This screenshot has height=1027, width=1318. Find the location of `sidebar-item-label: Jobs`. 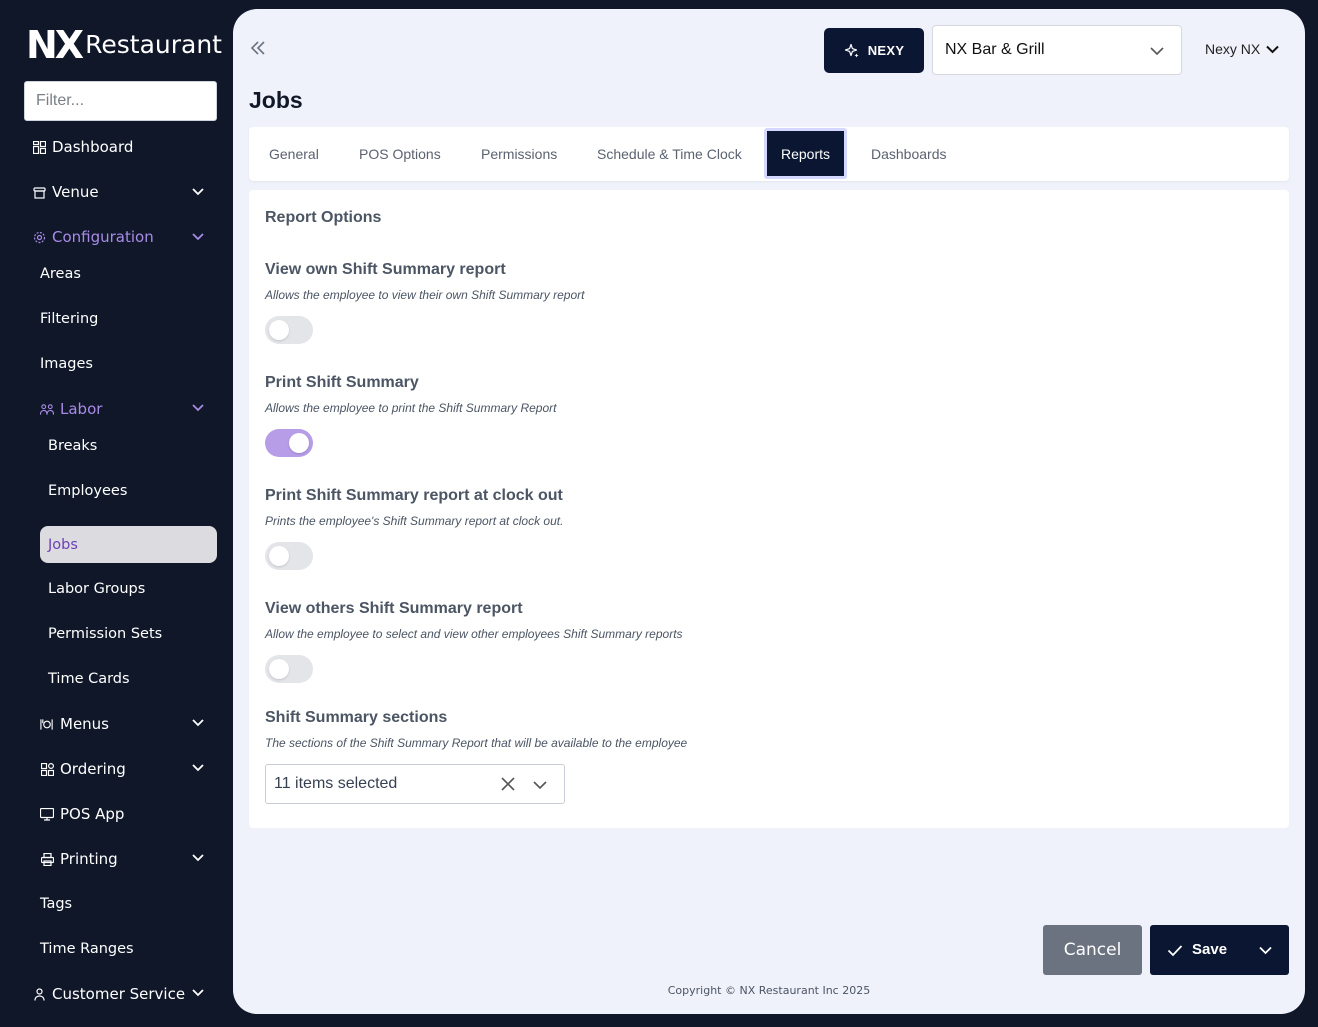

sidebar-item-label: Jobs is located at coordinates (63, 544).